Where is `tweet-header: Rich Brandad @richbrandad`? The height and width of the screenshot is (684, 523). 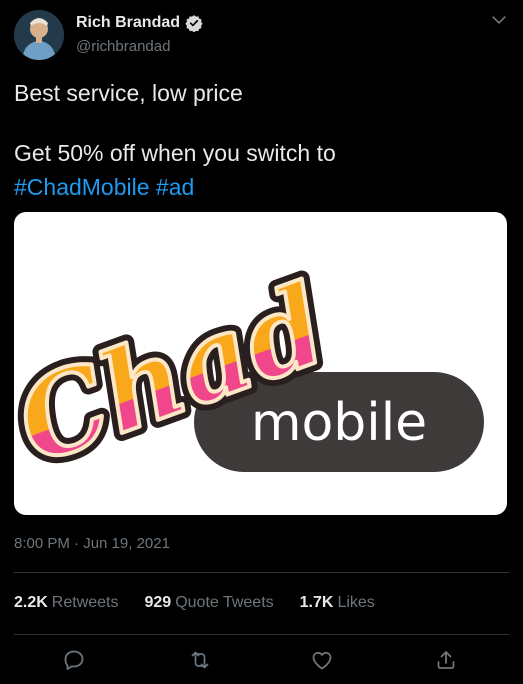
tweet-header: Rich Brandad @richbrandad is located at coordinates (261, 33).